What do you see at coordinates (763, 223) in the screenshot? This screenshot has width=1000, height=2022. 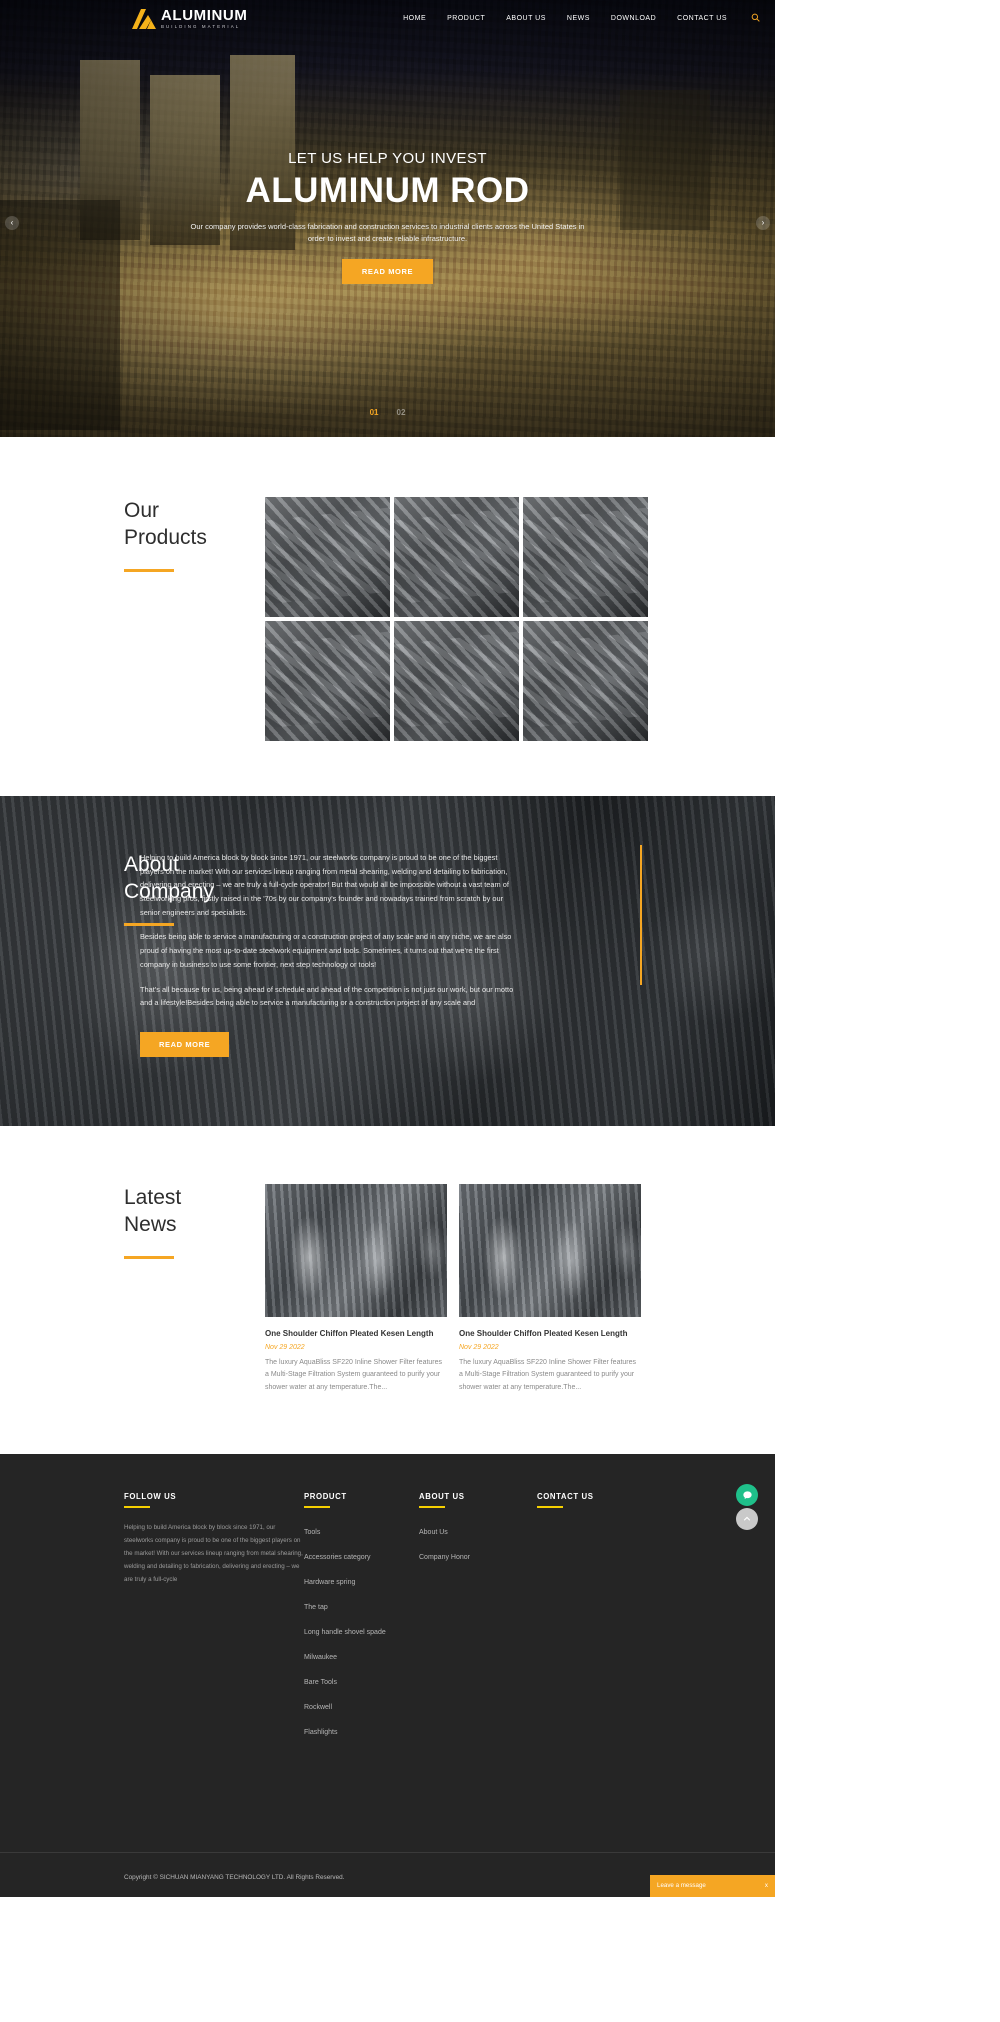 I see `hero-next-arrow: ›` at bounding box center [763, 223].